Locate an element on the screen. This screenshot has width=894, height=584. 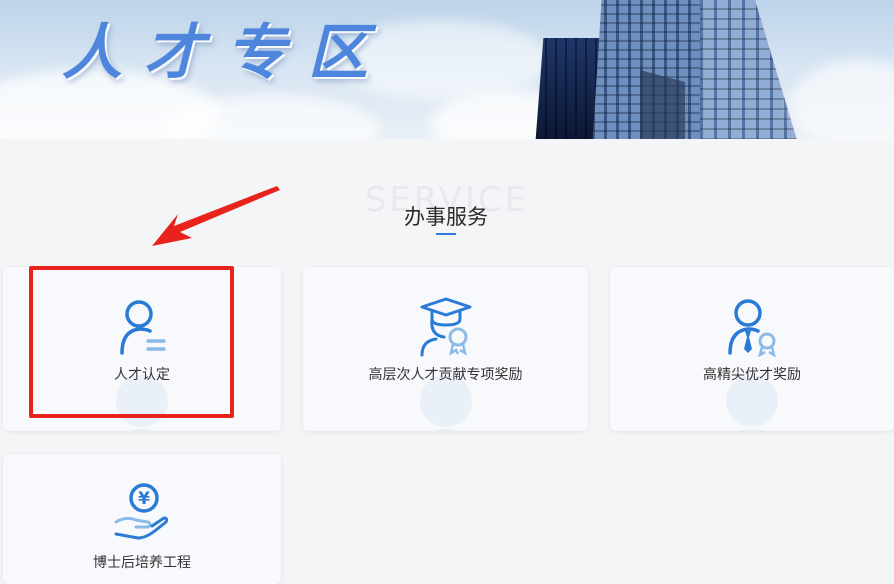
section-title: 办事服务 is located at coordinates (446, 217).